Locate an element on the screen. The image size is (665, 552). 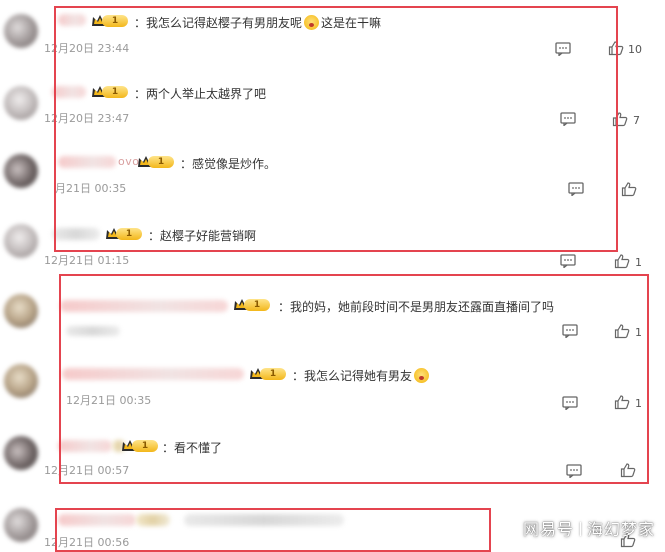
comment-text: ：赵樱子好能营销啊 is located at coordinates (202, 236).